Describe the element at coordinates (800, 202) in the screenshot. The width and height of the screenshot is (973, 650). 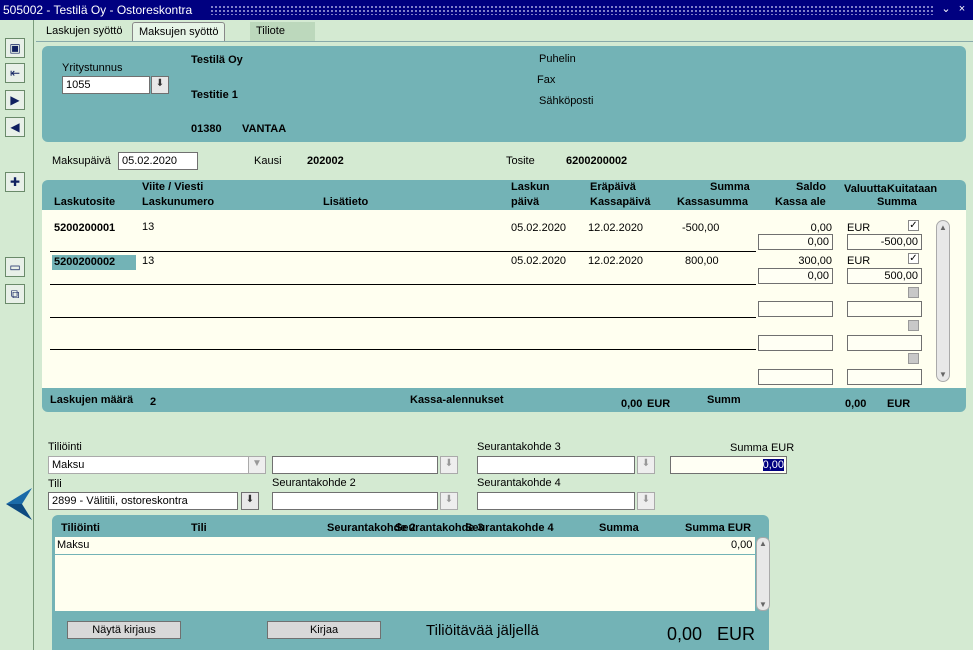
I see `col-kassa-ale: Kassa ale` at that location.